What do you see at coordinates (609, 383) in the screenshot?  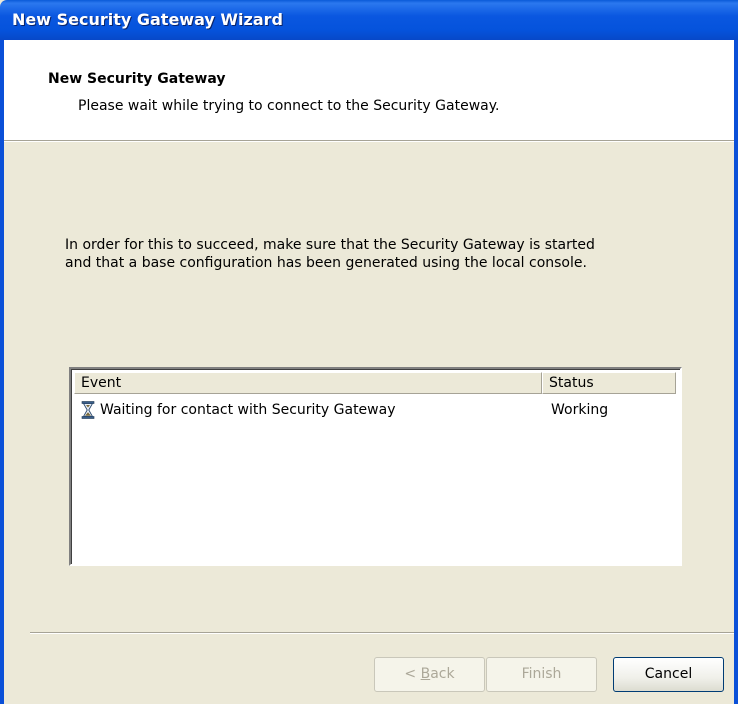 I see `column-header-status: Status` at bounding box center [609, 383].